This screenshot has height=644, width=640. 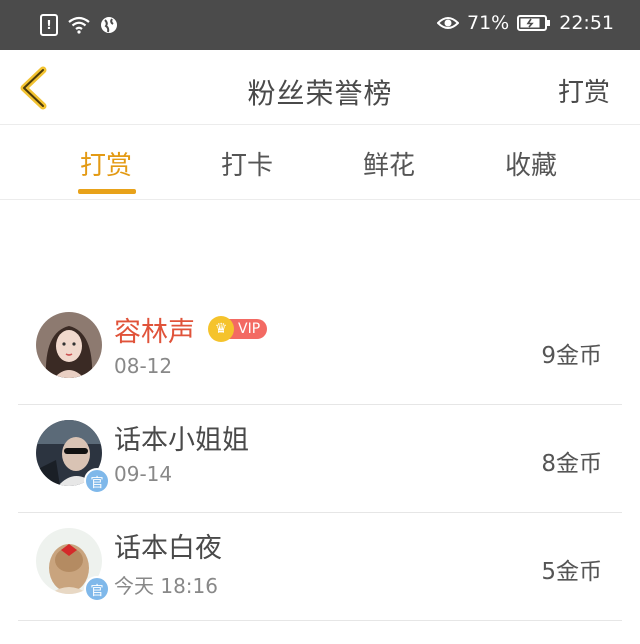 I want to click on crown-icon: ♛, so click(x=221, y=329).